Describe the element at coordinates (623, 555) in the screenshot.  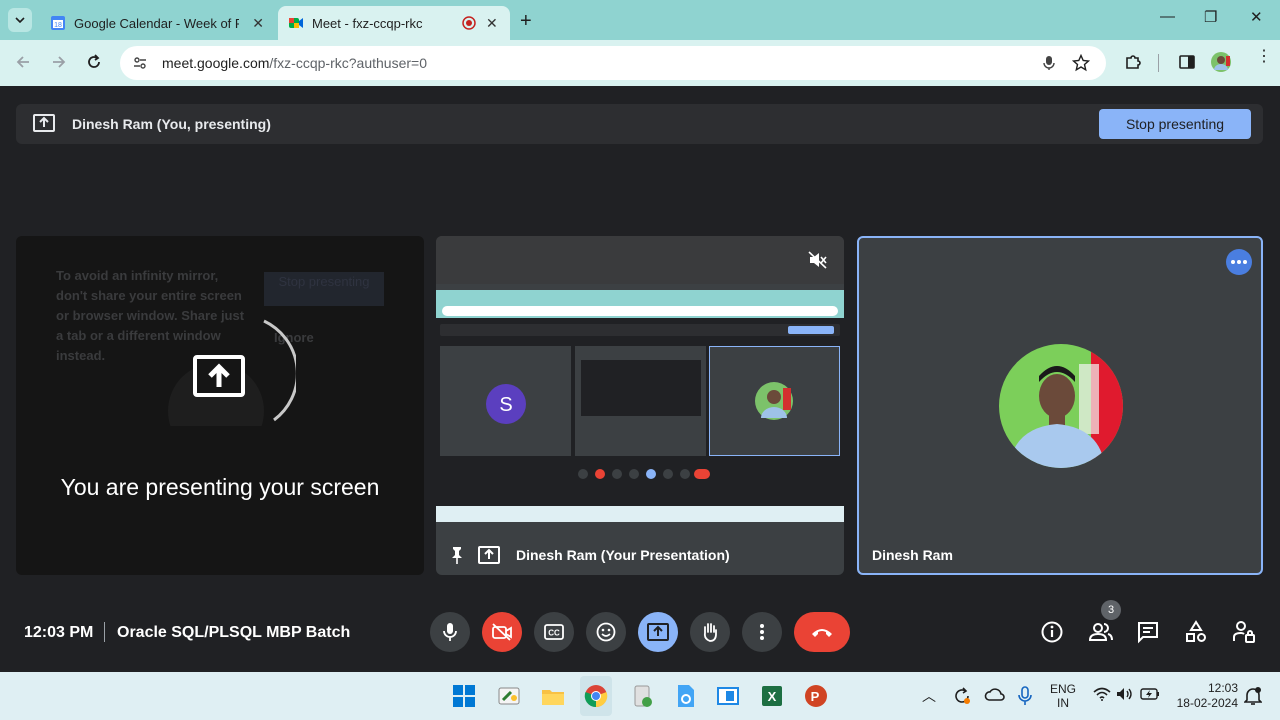
I see `presentation-label: Dinesh Ram (Your Presentation)` at that location.